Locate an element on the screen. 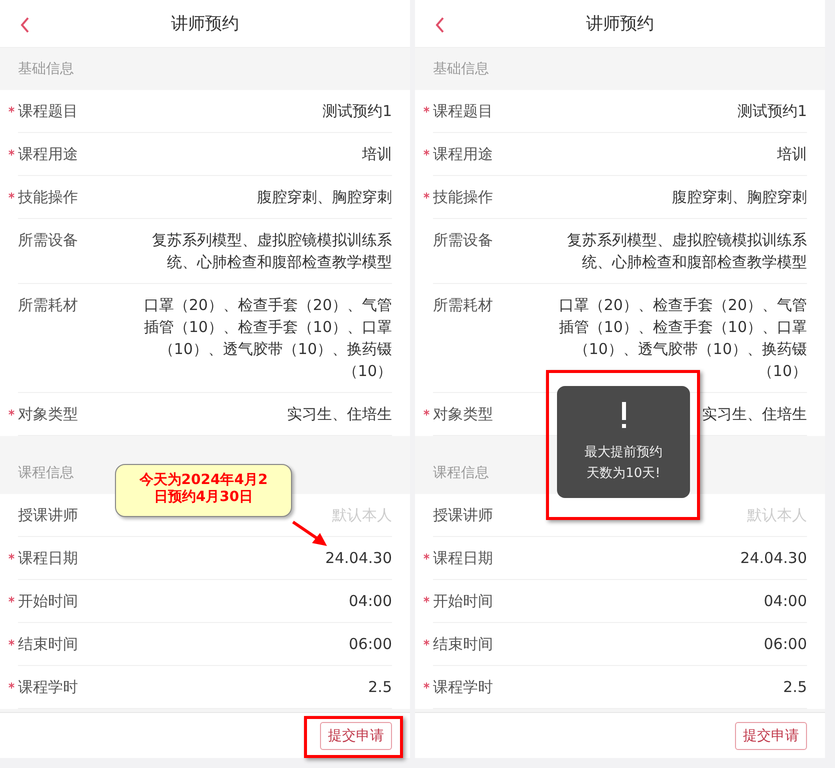 This screenshot has height=768, width=835. exclamation-icon is located at coordinates (623, 415).